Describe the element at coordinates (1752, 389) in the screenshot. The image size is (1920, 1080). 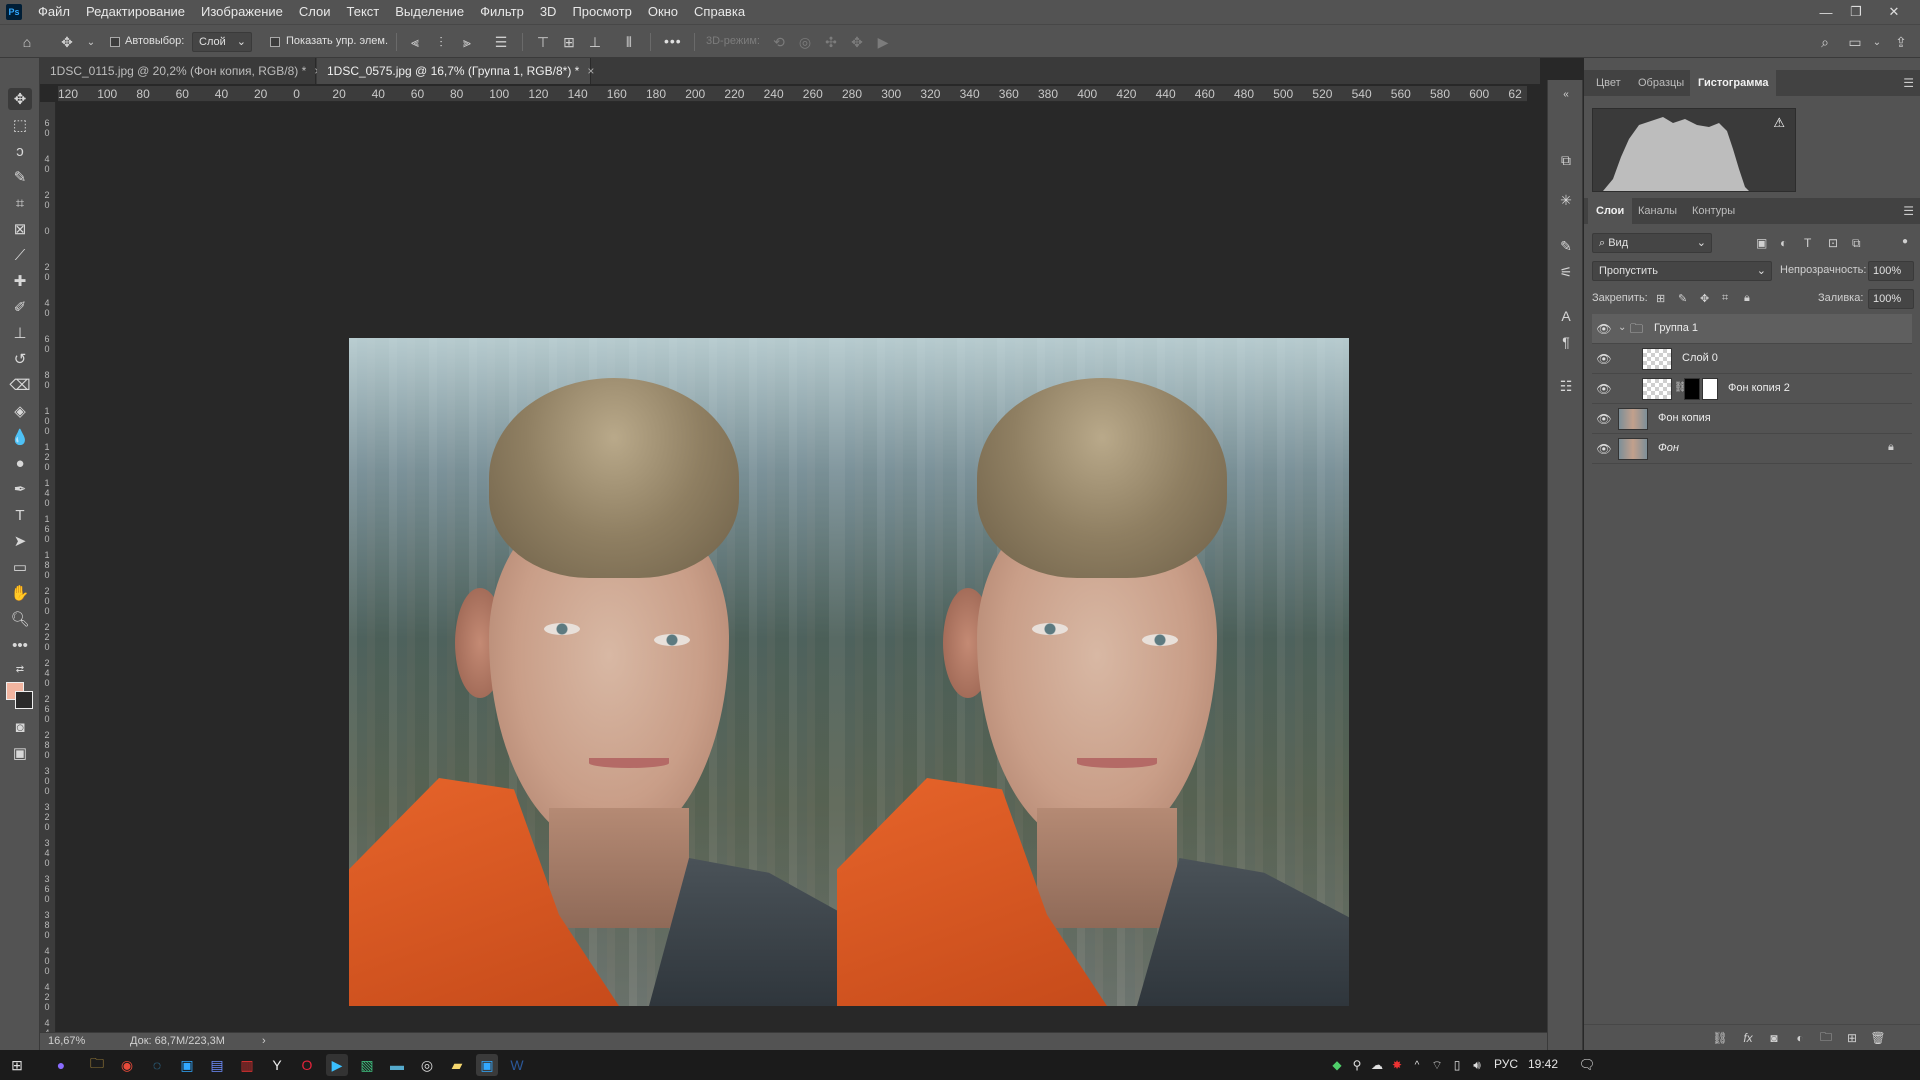
I see `layer-row: 👁︎ ⛓ Фон копия 2` at that location.